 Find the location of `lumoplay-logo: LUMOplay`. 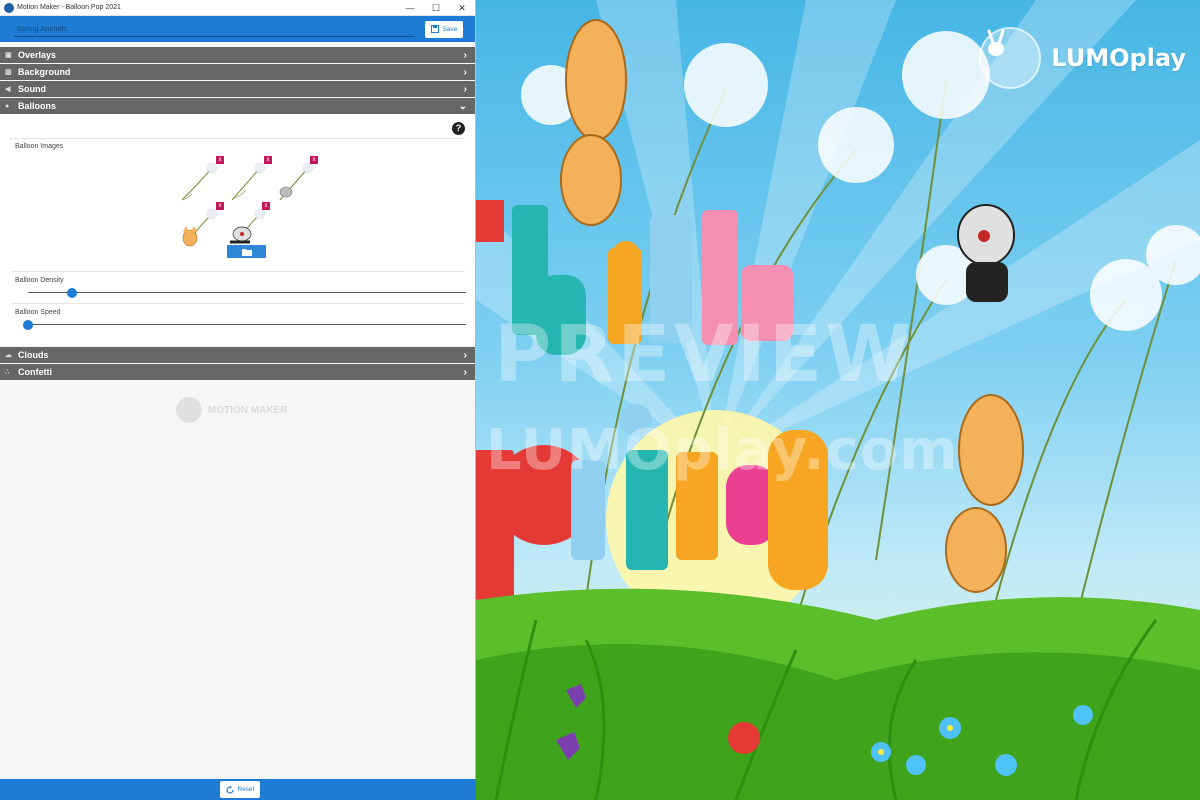

lumoplay-logo: LUMOplay is located at coordinates (1082, 58).